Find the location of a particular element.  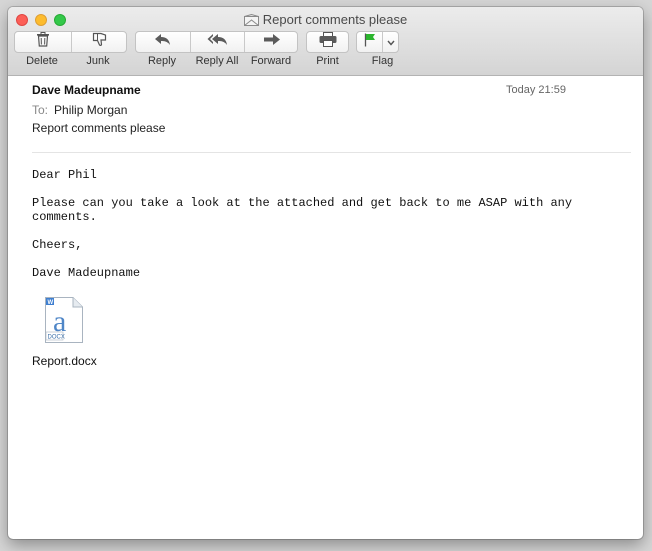

printer-icon is located at coordinates (328, 42).